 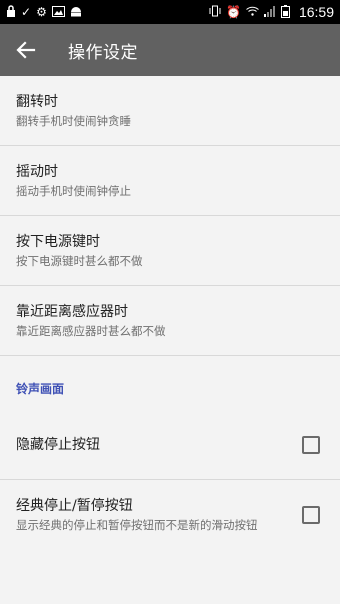 I want to click on pref-title: 隐藏停止按钮, so click(x=58, y=444).